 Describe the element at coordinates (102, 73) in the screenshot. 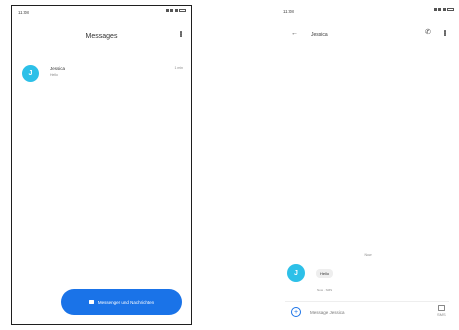

I see `conversation-item: J Jessica Hello 1 min` at that location.